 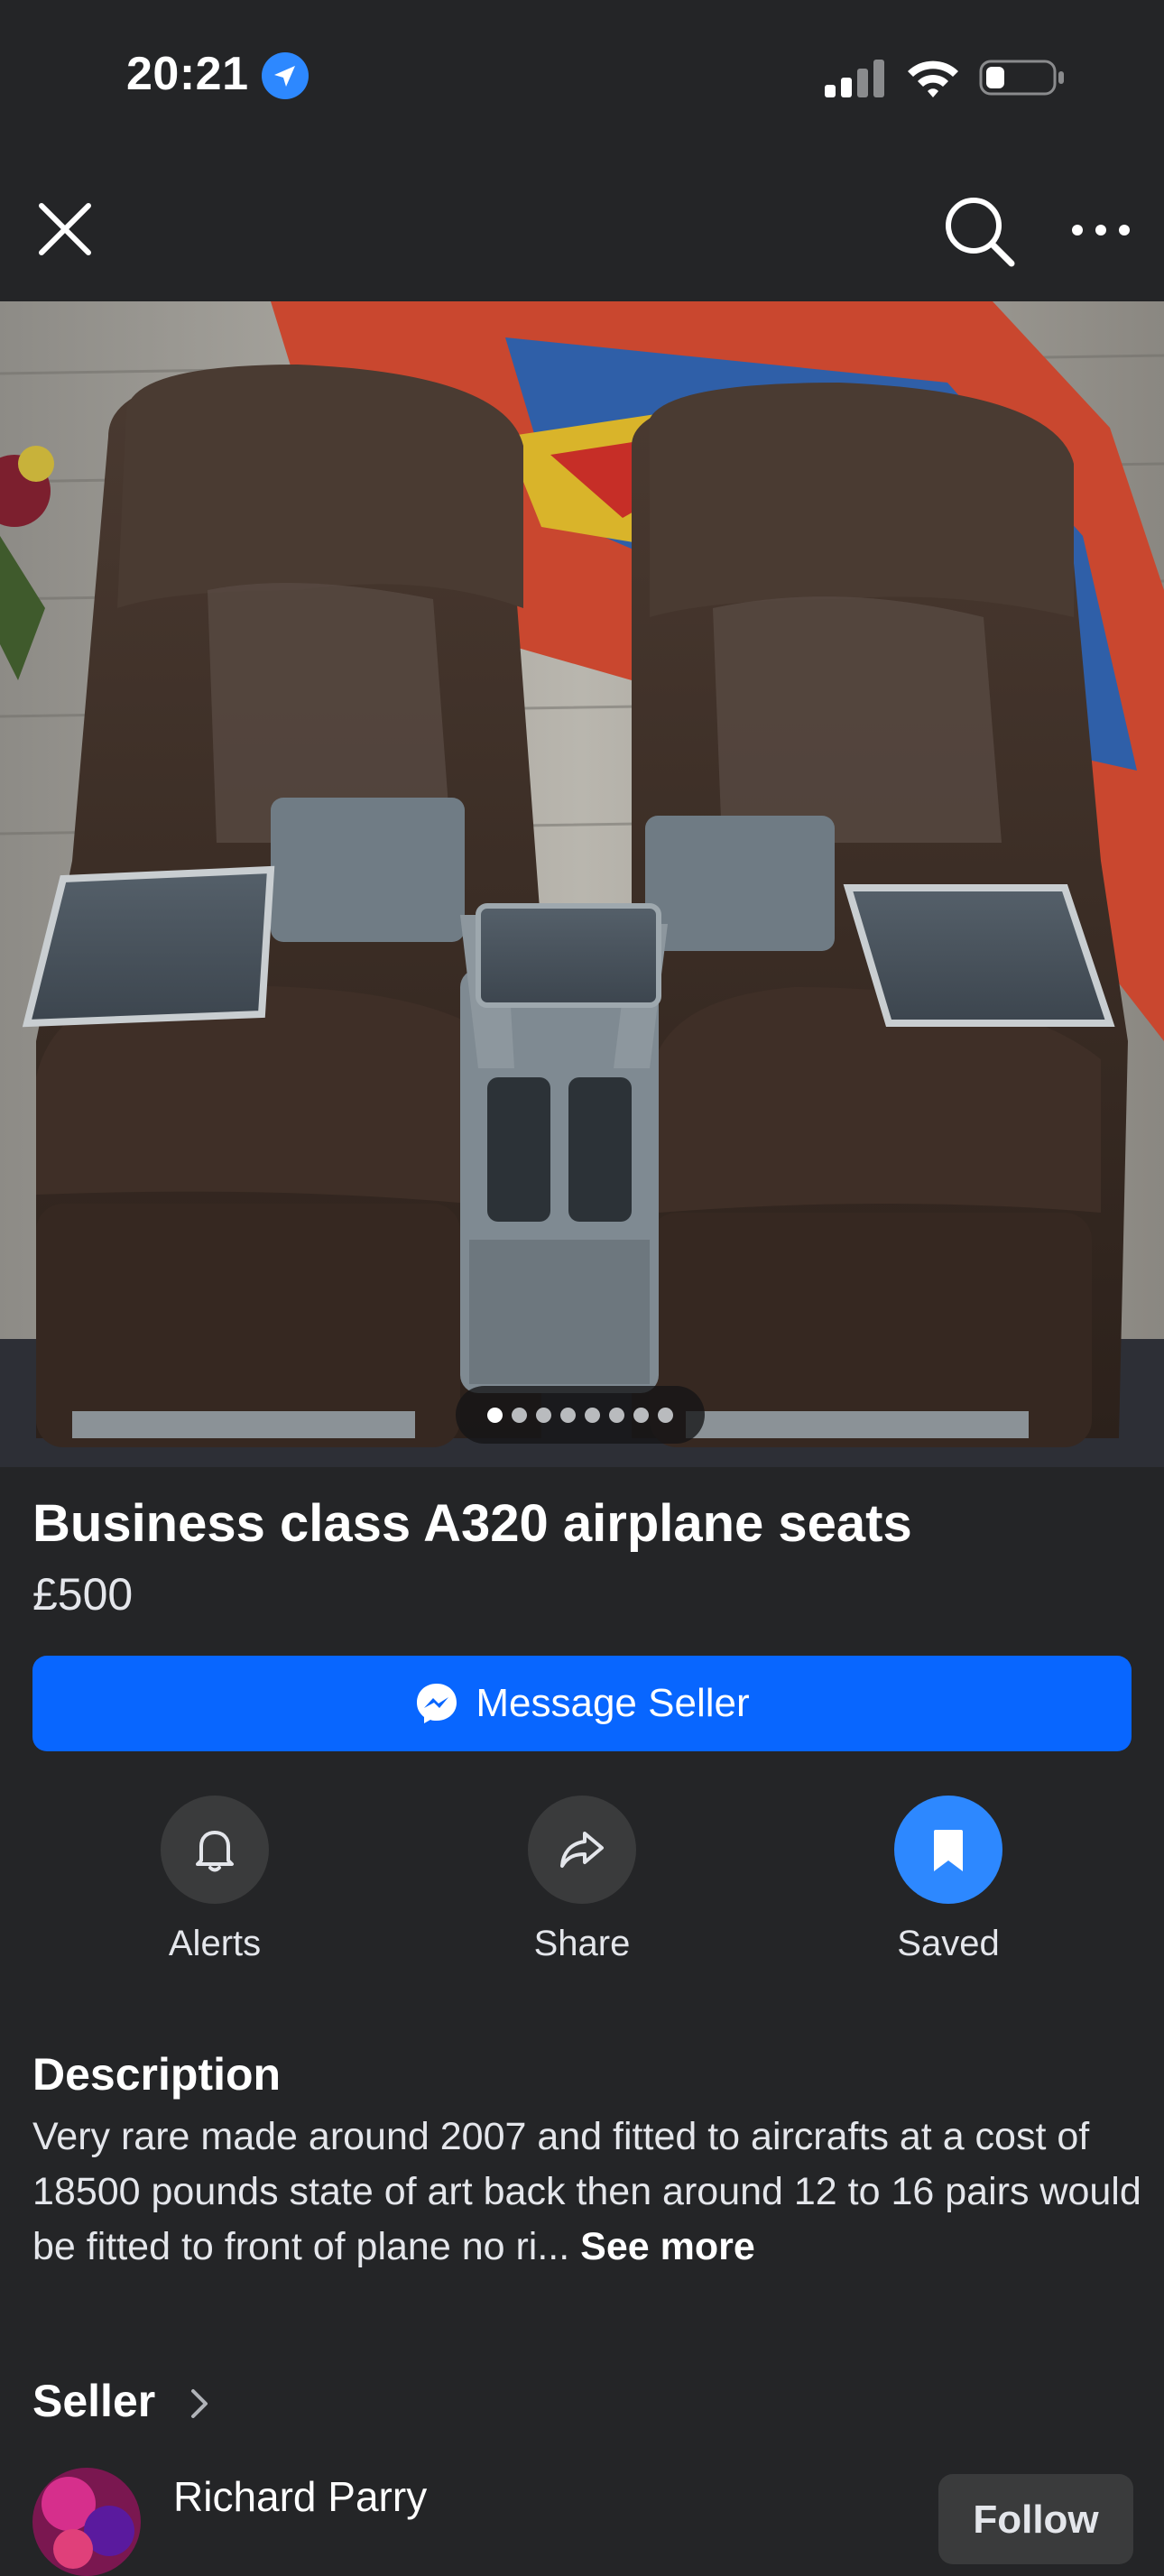 I want to click on seller-name: Richard Parry, so click(x=300, y=2496).